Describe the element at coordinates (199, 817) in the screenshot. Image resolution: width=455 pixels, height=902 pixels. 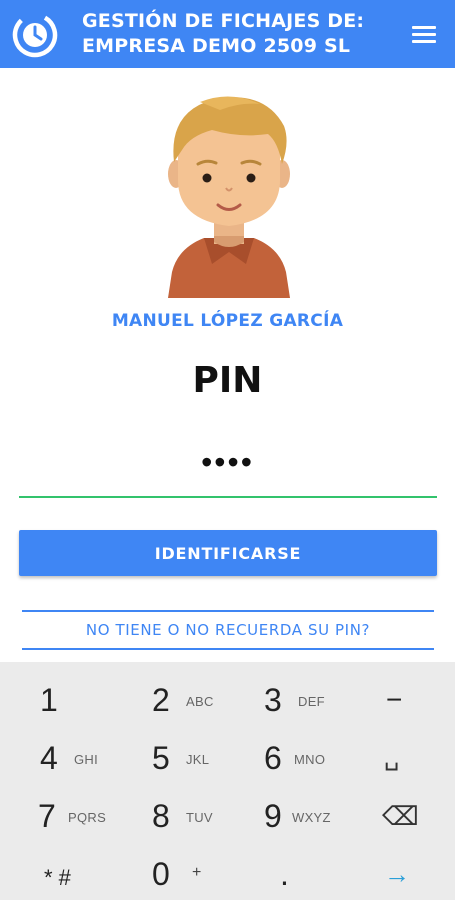
I see `key-letters: TUV` at that location.